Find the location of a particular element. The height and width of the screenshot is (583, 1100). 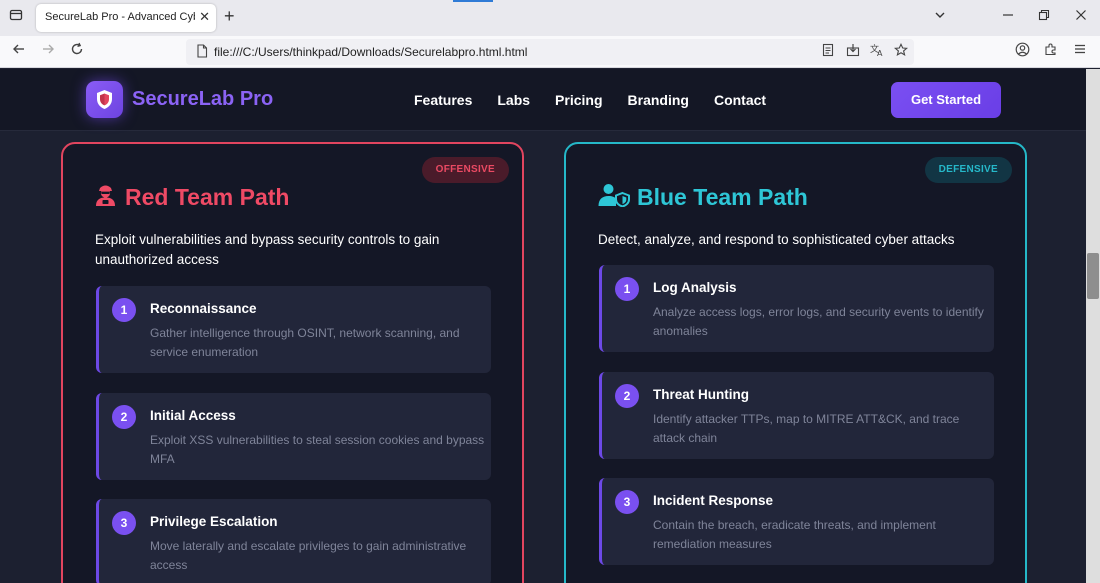

nav-contact: Contact is located at coordinates (740, 100).